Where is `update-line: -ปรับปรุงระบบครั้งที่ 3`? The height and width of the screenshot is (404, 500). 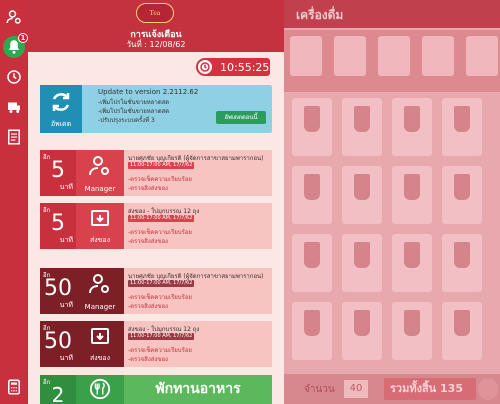 update-line: -ปรับปรุงระบบครั้งที่ 3 is located at coordinates (126, 120).